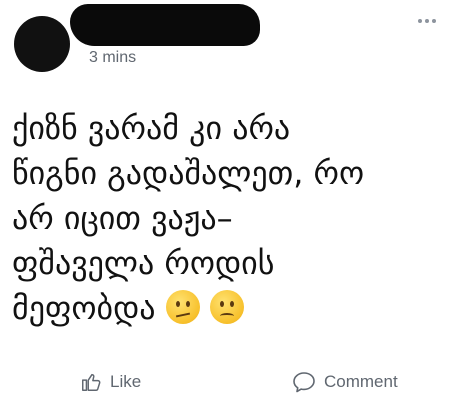 This screenshot has width=470, height=414. Describe the element at coordinates (91, 382) in the screenshot. I see `thumbs-up-icon` at that location.